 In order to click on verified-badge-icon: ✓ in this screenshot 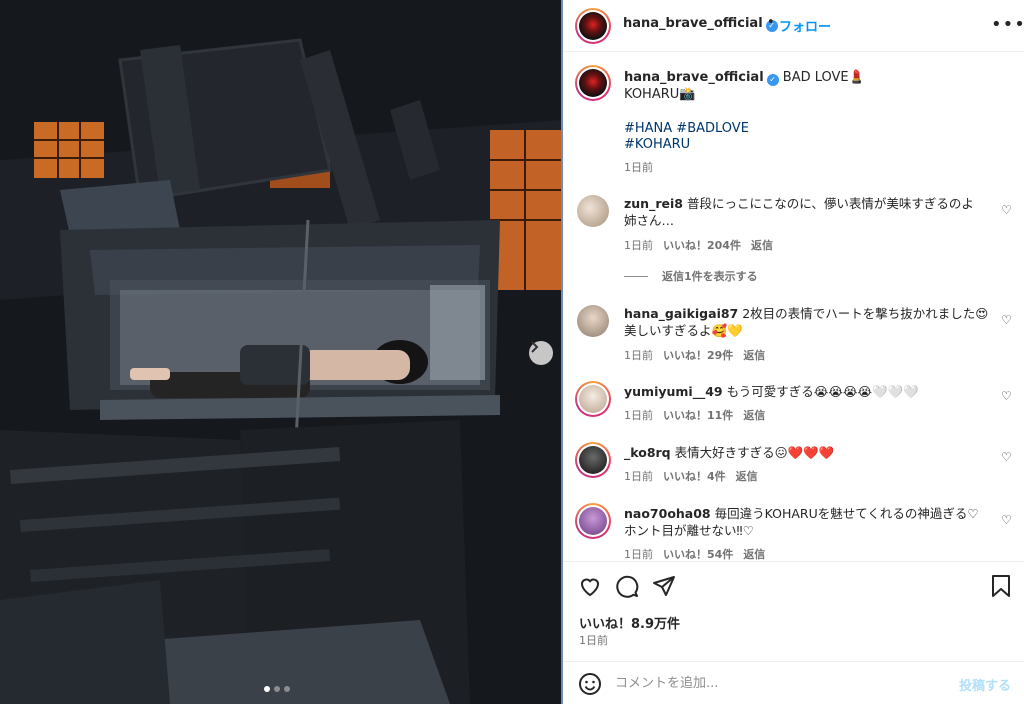, I will do `click(772, 80)`.